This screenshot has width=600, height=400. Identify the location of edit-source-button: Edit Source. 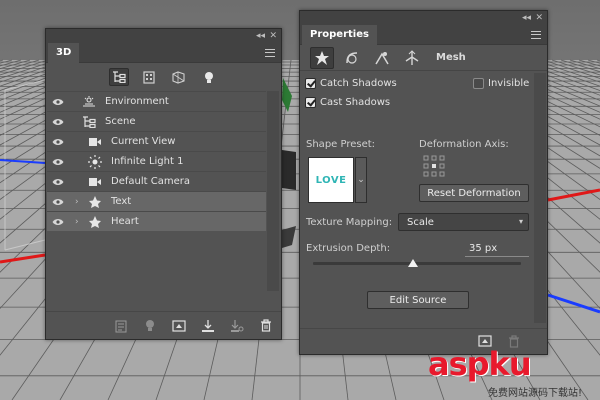
(418, 300).